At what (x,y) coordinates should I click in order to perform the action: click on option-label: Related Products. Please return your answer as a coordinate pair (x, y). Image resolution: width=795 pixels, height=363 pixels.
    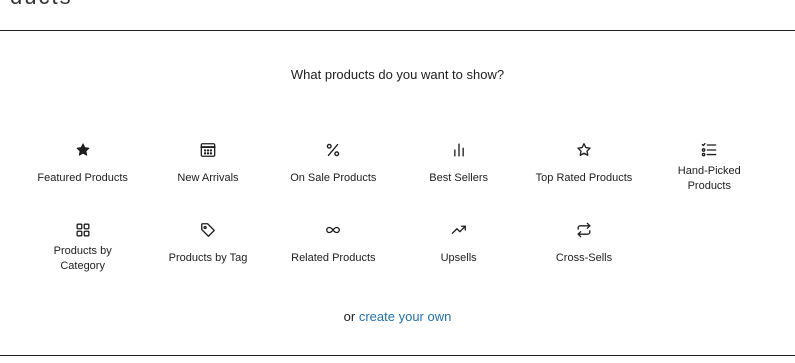
    Looking at the image, I should click on (333, 258).